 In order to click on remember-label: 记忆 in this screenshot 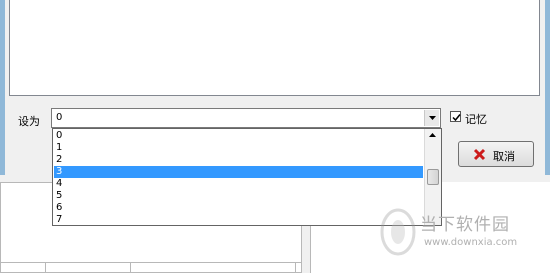, I will do `click(476, 119)`.